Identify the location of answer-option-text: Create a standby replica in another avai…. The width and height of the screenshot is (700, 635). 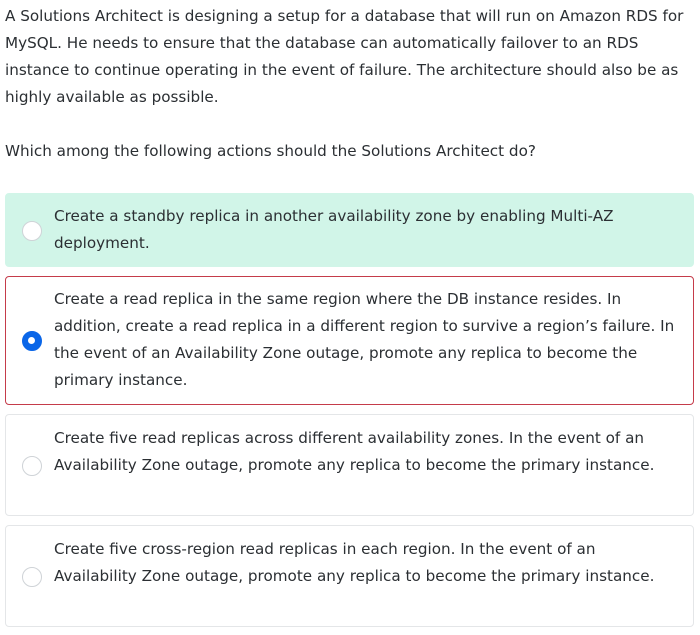
(334, 229).